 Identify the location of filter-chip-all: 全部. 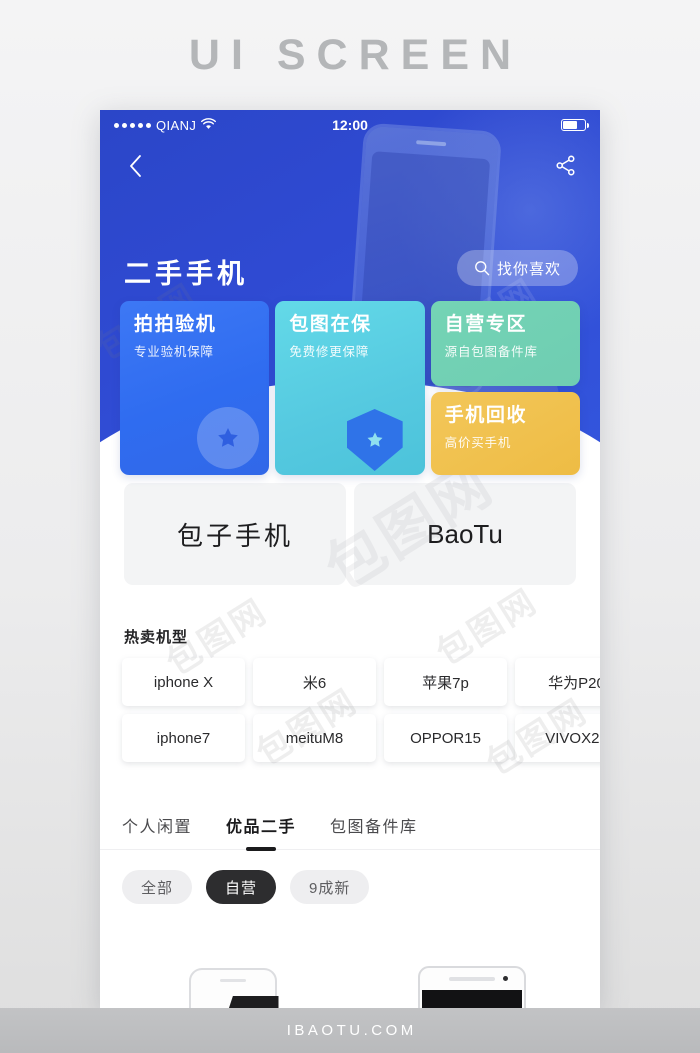
(157, 887).